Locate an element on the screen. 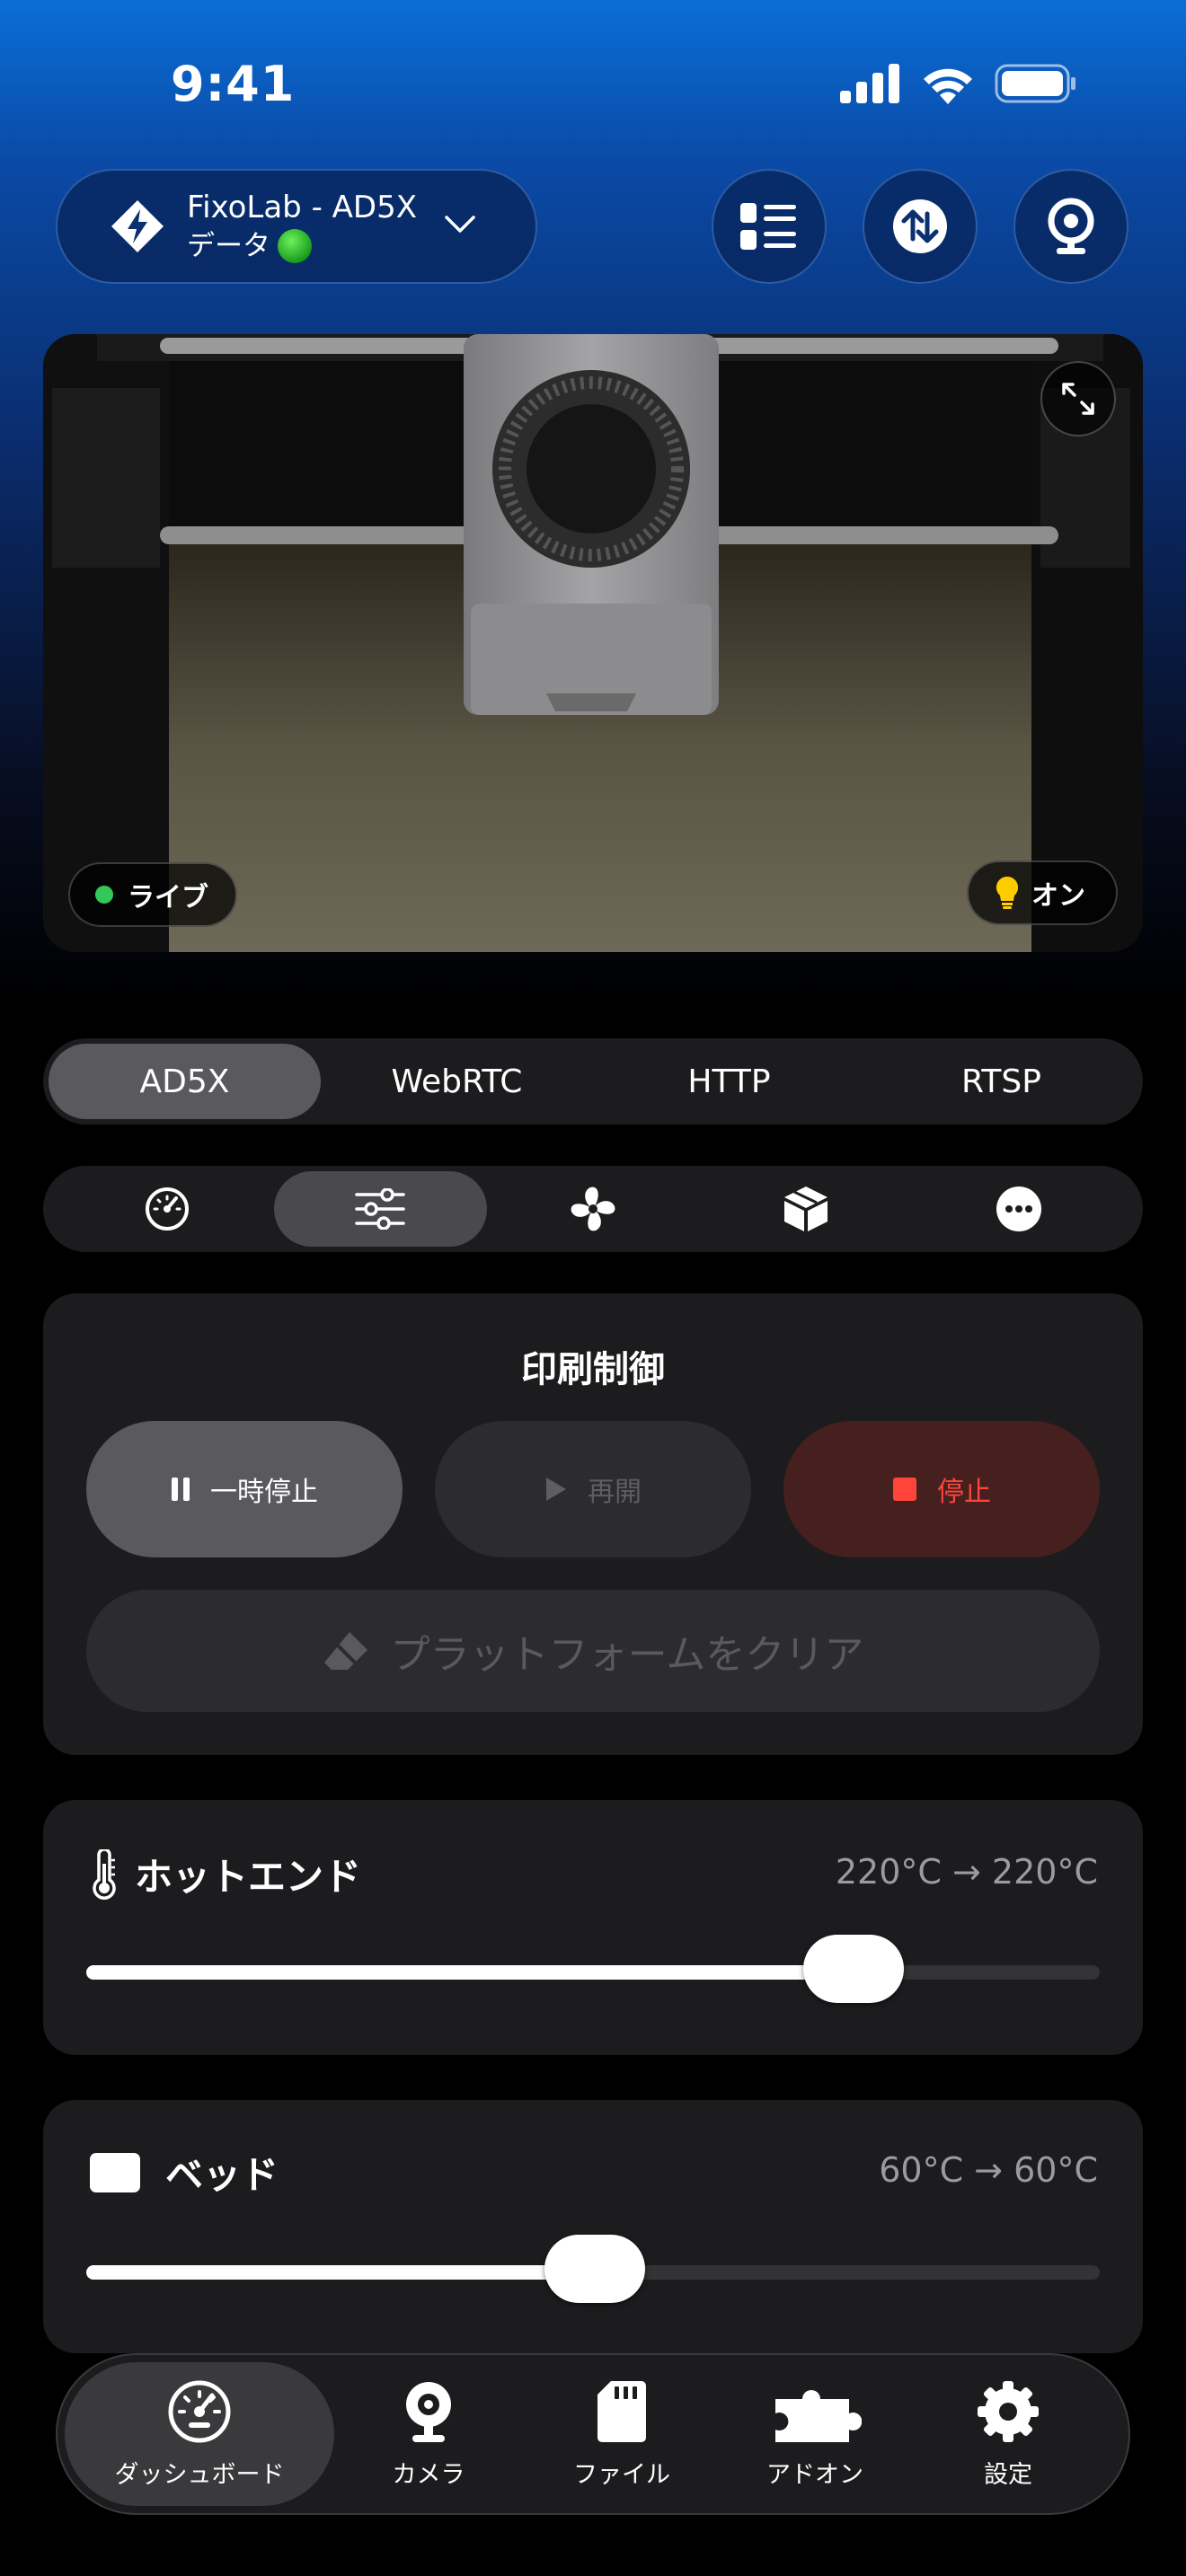 The image size is (1186, 2576). bed-slider is located at coordinates (593, 2269).